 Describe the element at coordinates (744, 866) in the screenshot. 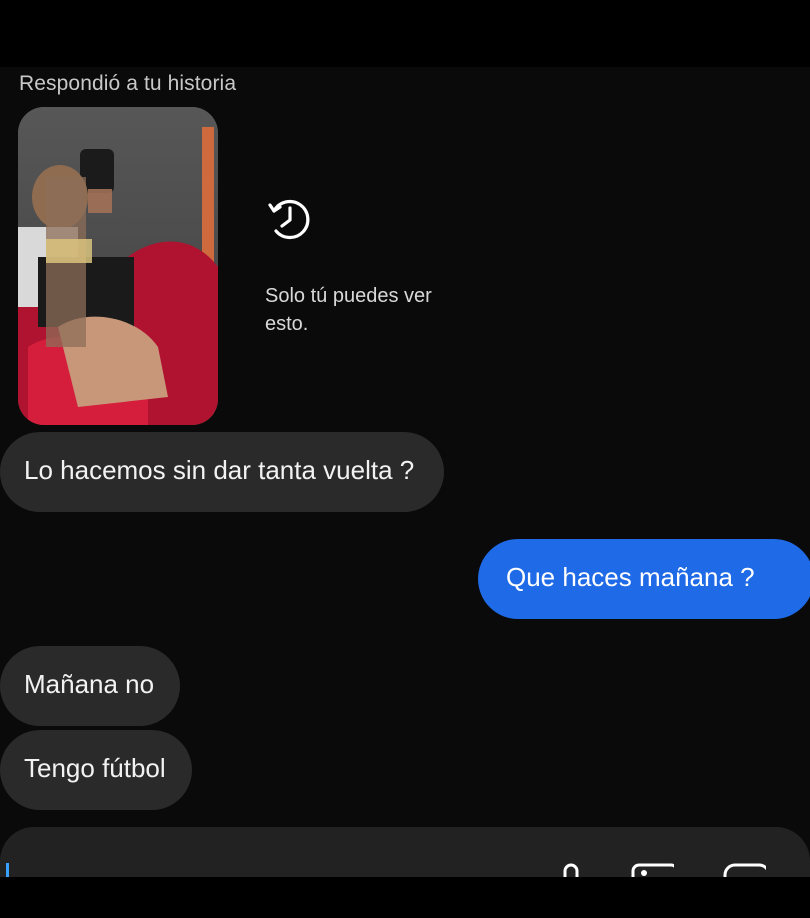

I see `sticker-icon` at that location.